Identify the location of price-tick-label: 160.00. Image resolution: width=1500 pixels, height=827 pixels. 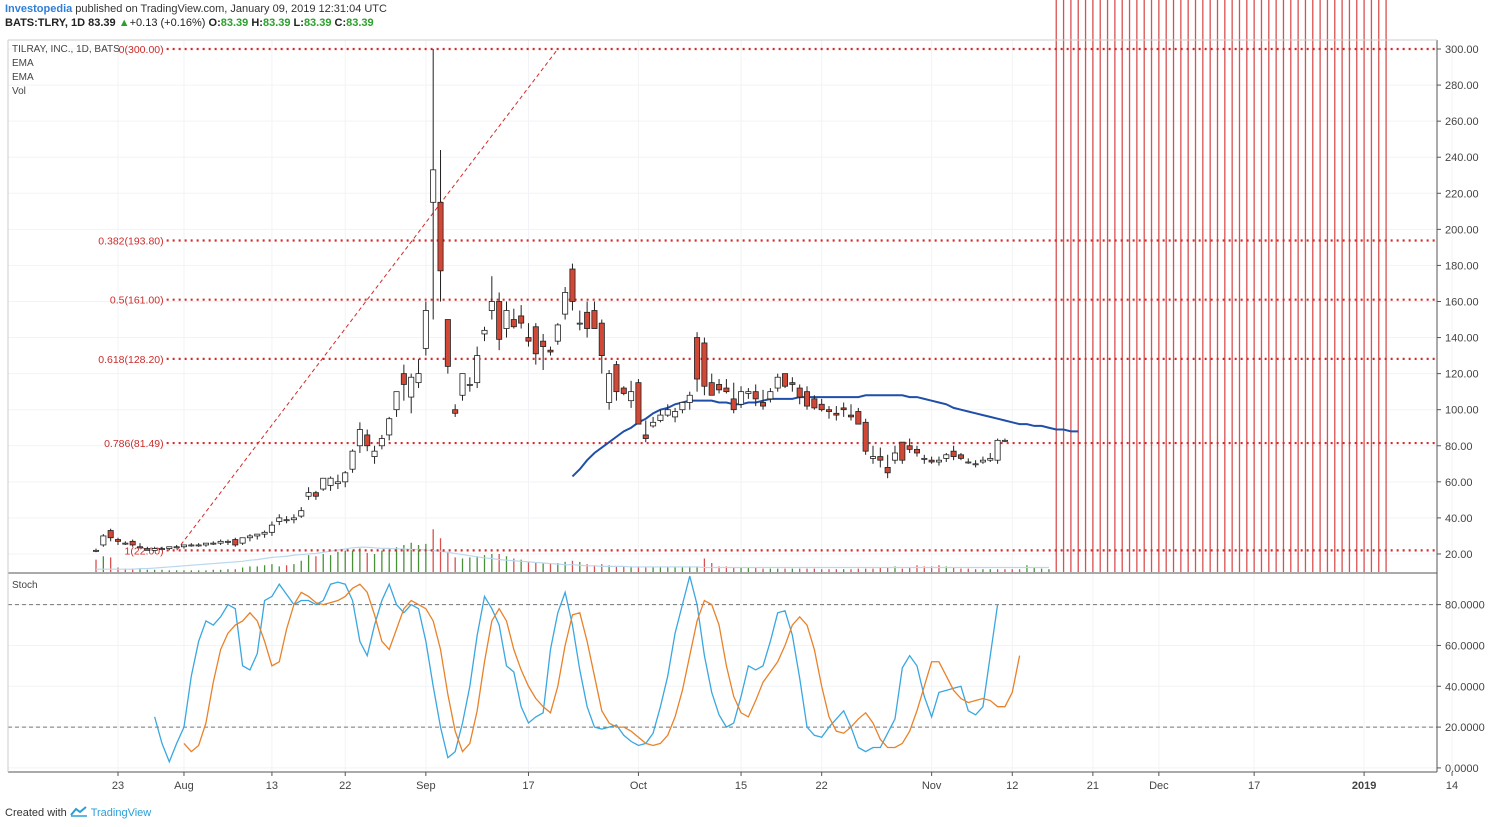
(1462, 302).